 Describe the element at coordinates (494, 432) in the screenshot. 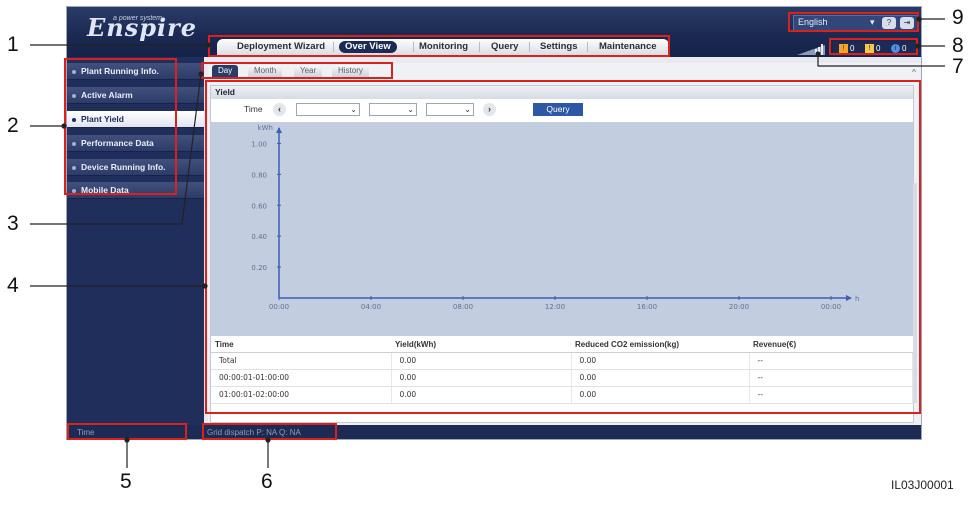

I see `status-bar: Time Grid dispatch P: NA Q: NA` at that location.